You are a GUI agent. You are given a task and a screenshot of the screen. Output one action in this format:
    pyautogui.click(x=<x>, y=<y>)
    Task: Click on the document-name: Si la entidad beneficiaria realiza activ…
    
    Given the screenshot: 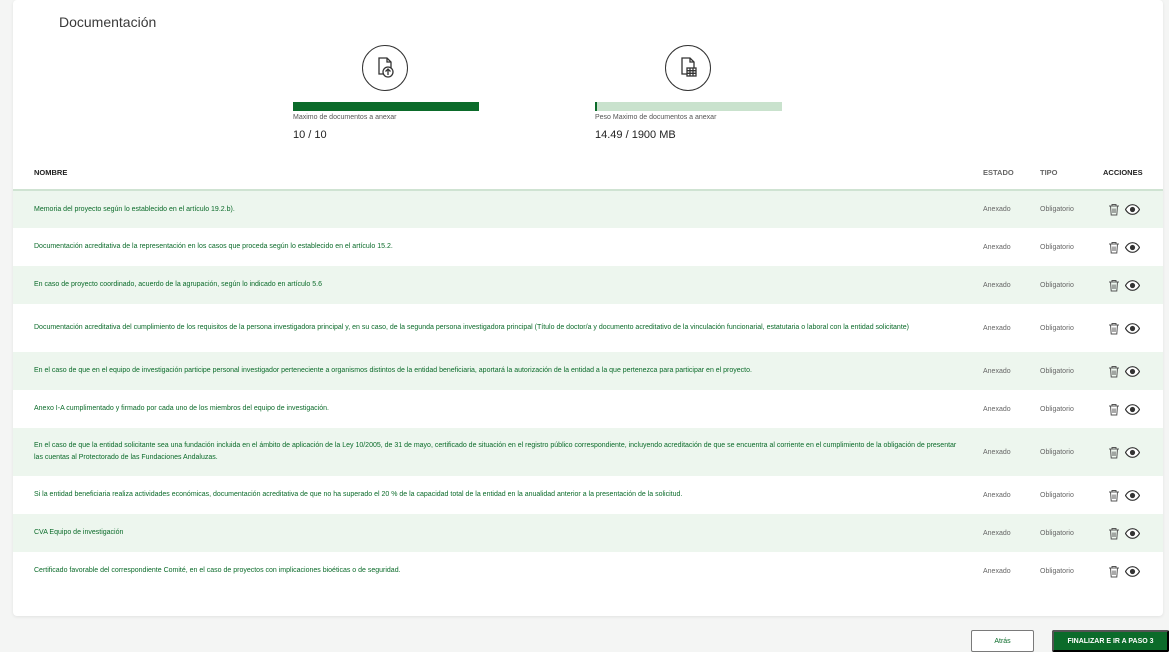 What is the action you would take?
    pyautogui.click(x=358, y=494)
    